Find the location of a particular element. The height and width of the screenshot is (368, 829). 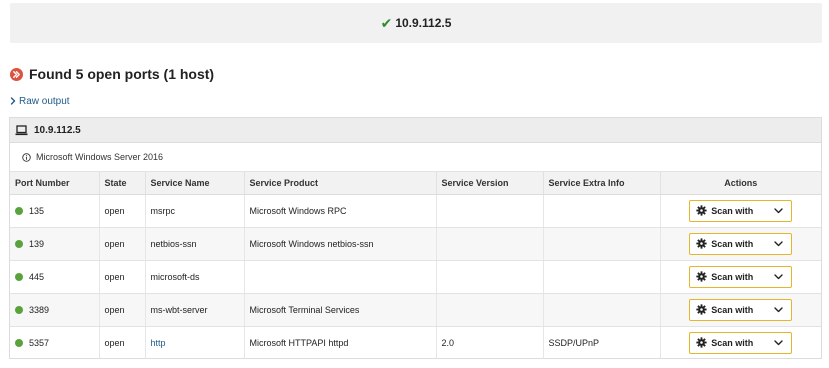

service-name-cell: msrpc is located at coordinates (195, 211).